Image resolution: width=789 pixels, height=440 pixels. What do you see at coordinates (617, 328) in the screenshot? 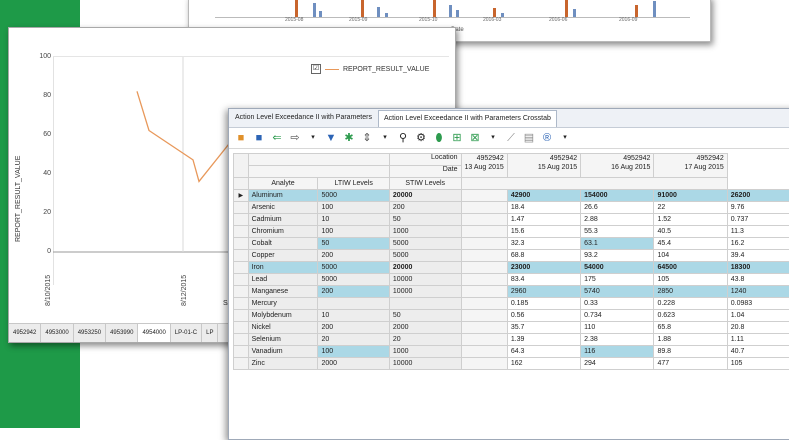
I see `value-cell: 110` at bounding box center [617, 328].